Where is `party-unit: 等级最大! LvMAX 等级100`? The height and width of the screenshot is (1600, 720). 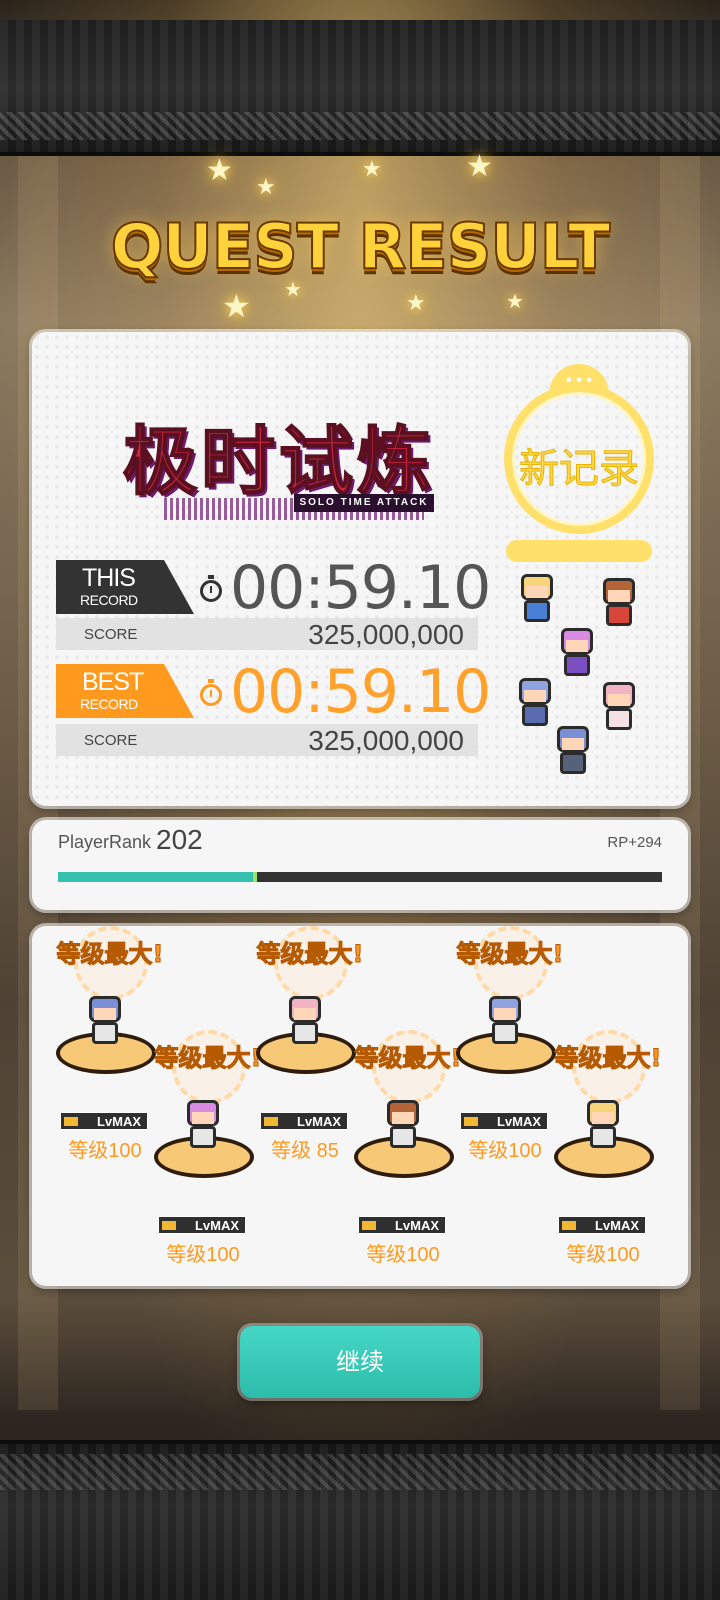
party-unit: 等级最大! LvMAX 等级100 is located at coordinates (608, 1194).